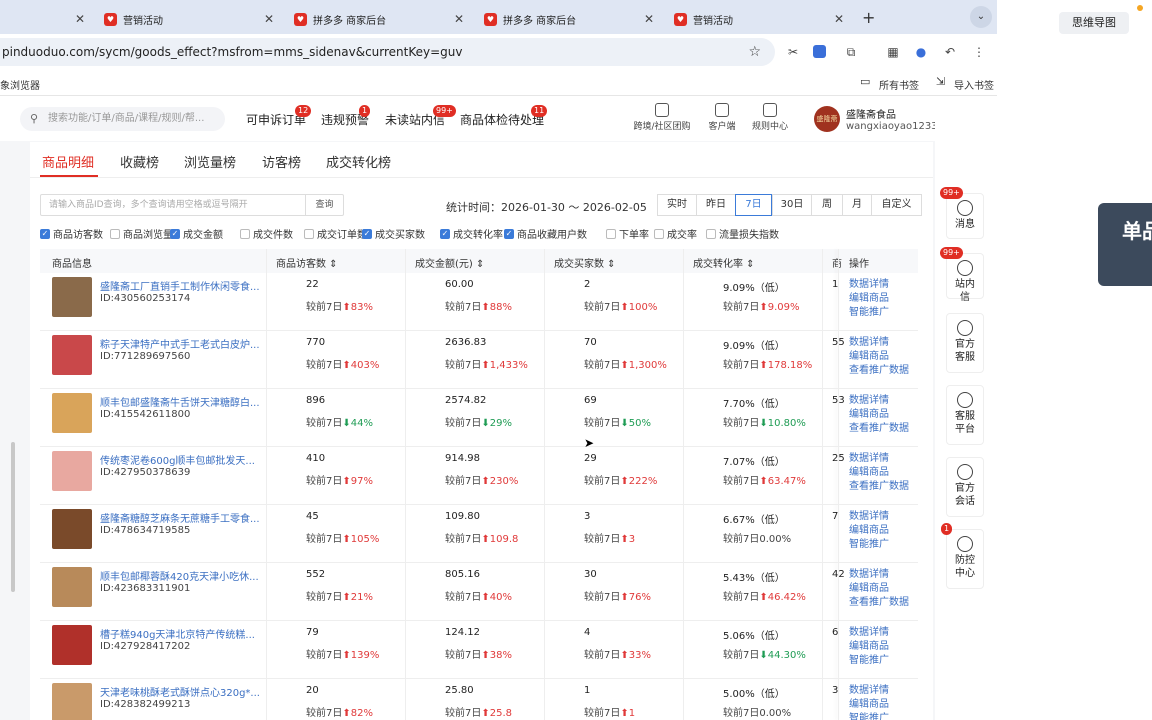 The width and height of the screenshot is (1152, 720). I want to click on metric-checkbox: 成交订单数, so click(335, 233).